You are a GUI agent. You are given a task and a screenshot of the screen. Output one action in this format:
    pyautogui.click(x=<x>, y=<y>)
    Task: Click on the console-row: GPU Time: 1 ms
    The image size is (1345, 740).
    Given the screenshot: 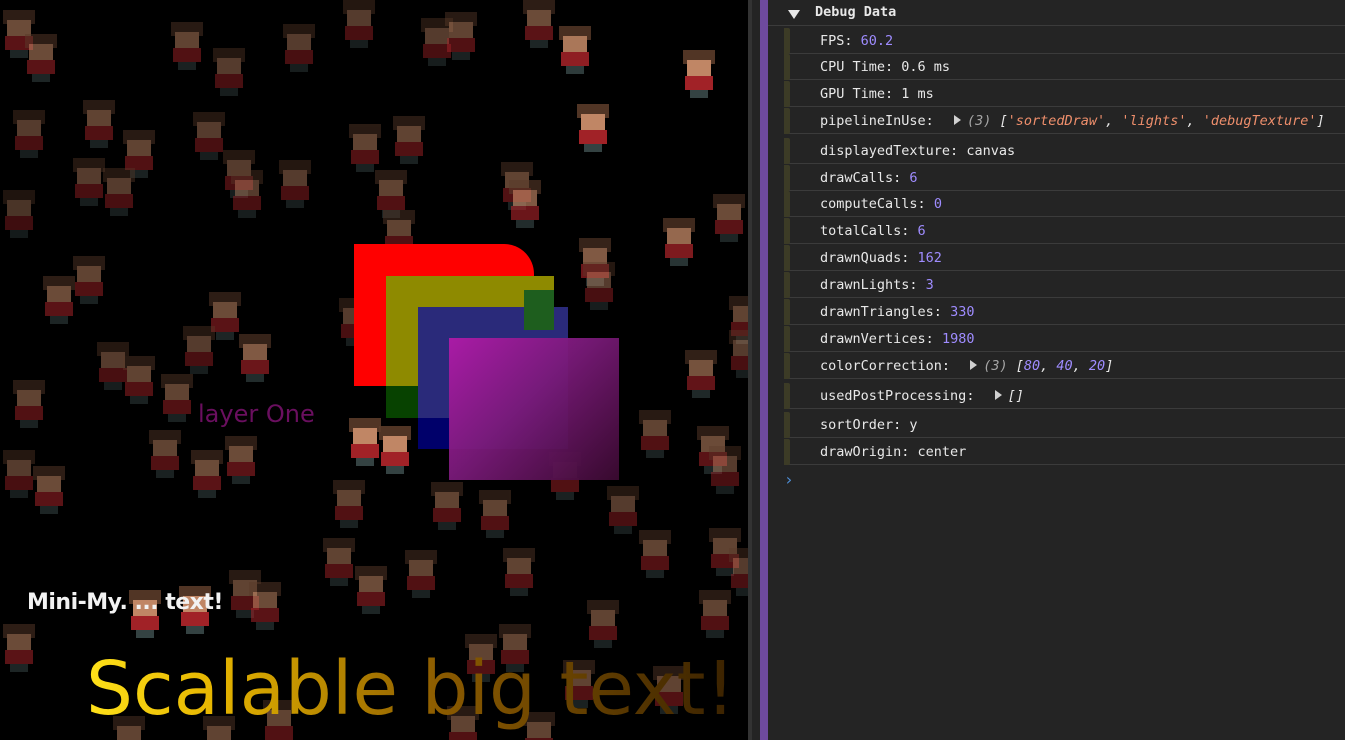 What is the action you would take?
    pyautogui.click(x=1064, y=94)
    